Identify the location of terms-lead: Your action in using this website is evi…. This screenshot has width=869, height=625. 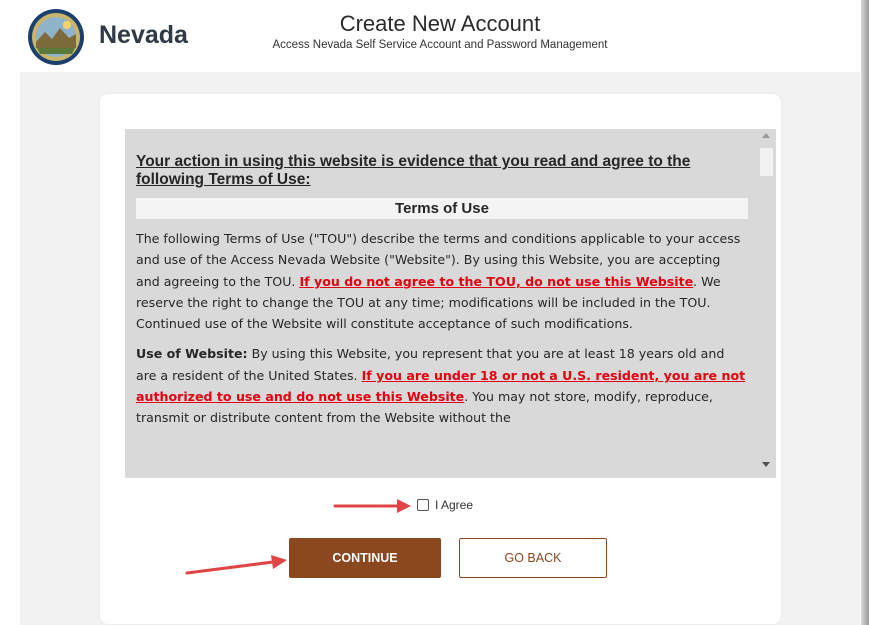
(413, 170).